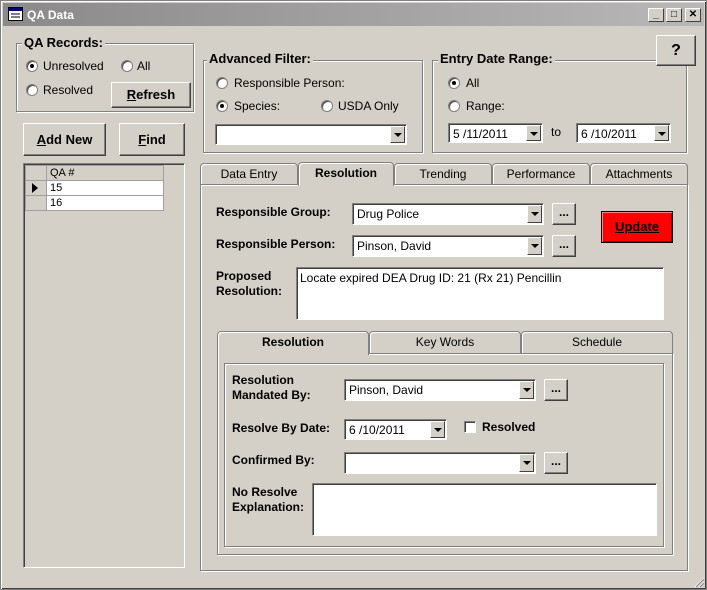 This screenshot has width=707, height=590. I want to click on table-row: 15, so click(105, 188).